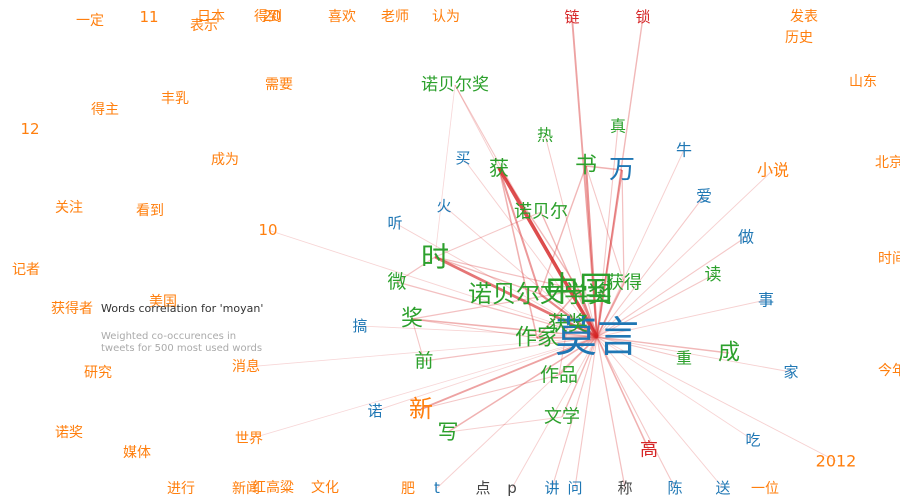 Image resolution: width=900 pixels, height=500 pixels. Describe the element at coordinates (204, 26) in the screenshot. I see `word-node-44: 表示` at that location.